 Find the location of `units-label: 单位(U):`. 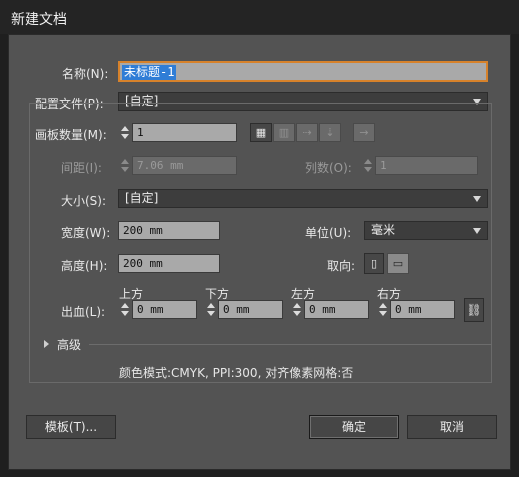

units-label: 单位(U): is located at coordinates (328, 233).